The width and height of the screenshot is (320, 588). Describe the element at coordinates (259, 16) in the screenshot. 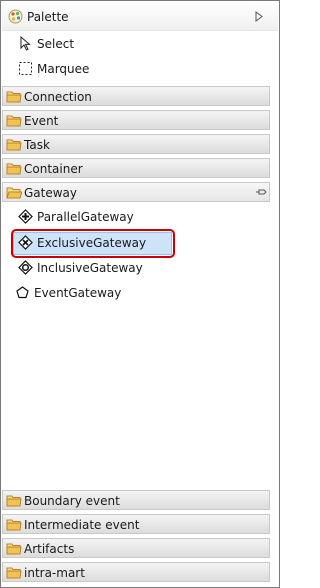

I see `triangle-right-icon` at that location.